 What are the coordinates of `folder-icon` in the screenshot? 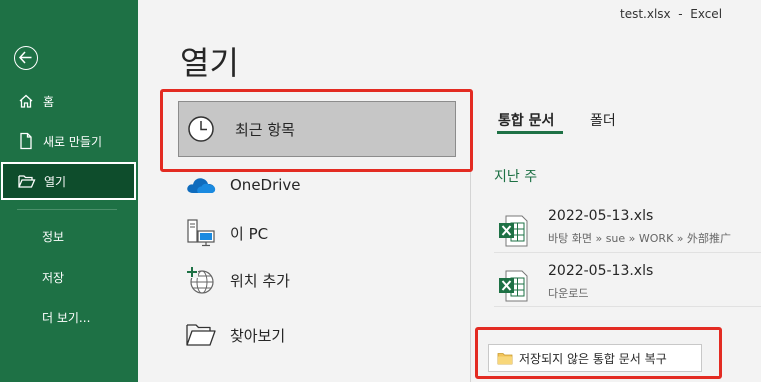 It's located at (505, 358).